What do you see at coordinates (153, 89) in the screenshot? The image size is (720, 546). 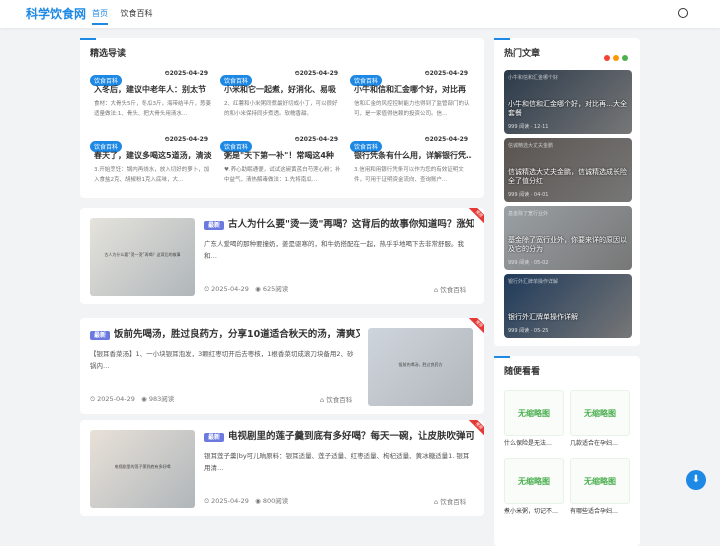 I see `item-title: 入冬后，建议中老年人：别太节` at bounding box center [153, 89].